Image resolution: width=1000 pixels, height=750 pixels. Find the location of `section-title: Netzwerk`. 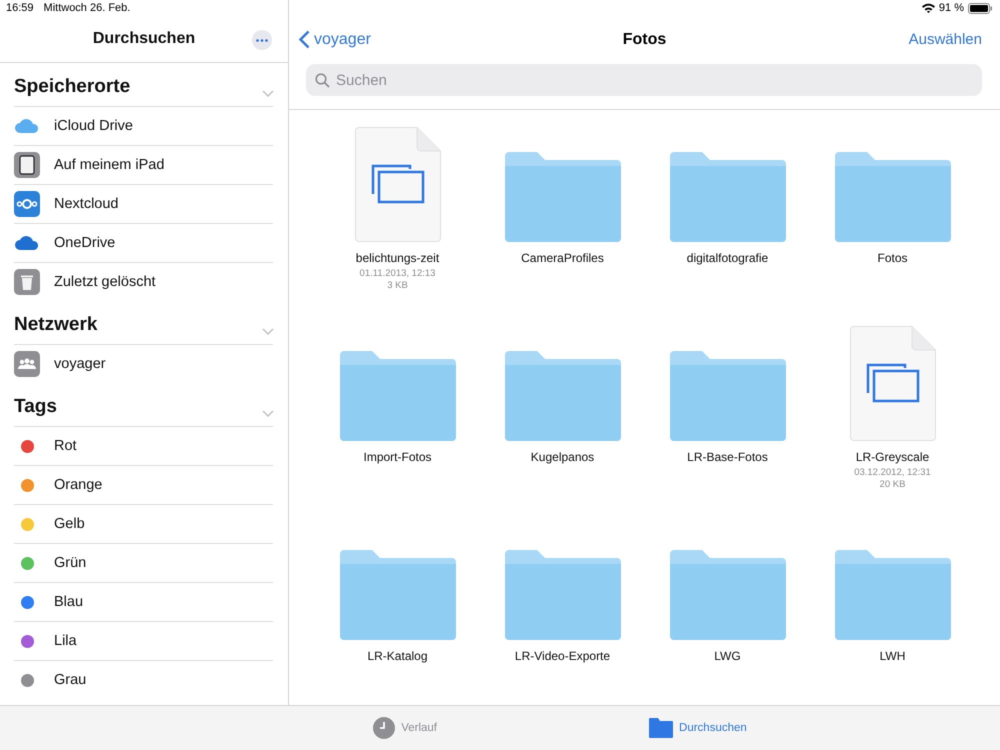

section-title: Netzwerk is located at coordinates (56, 325).